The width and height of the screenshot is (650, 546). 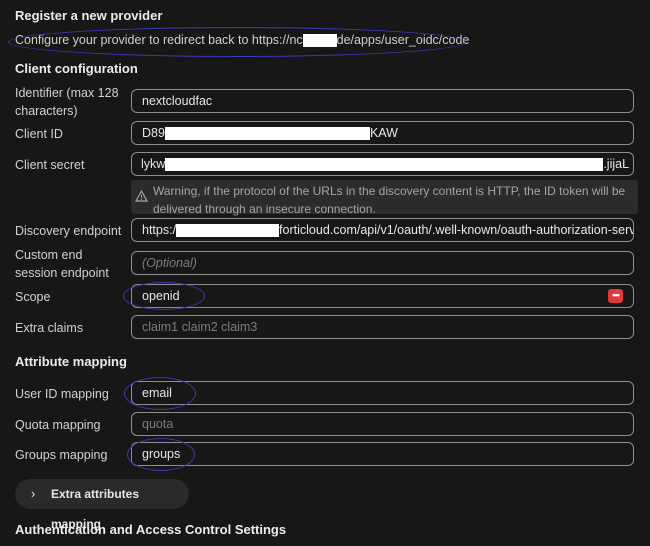 What do you see at coordinates (382, 296) in the screenshot?
I see `scope-input: openid •••` at bounding box center [382, 296].